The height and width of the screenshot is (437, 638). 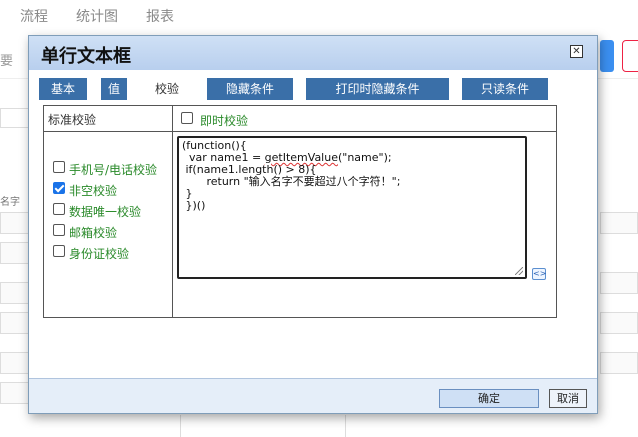 What do you see at coordinates (93, 190) in the screenshot?
I see `not-empty-validation-label: 非空校验` at bounding box center [93, 190].